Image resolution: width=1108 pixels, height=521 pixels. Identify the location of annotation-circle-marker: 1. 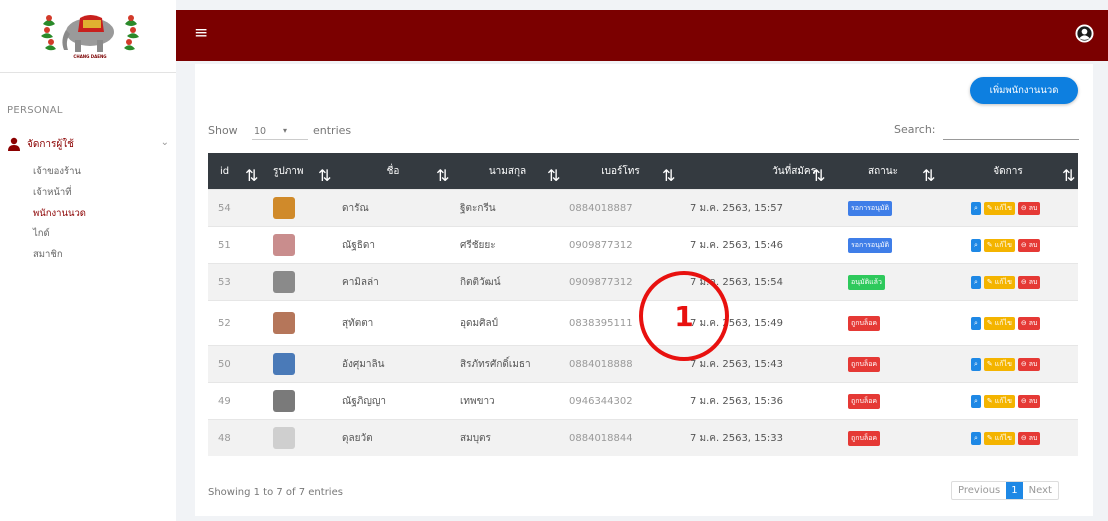
(684, 316).